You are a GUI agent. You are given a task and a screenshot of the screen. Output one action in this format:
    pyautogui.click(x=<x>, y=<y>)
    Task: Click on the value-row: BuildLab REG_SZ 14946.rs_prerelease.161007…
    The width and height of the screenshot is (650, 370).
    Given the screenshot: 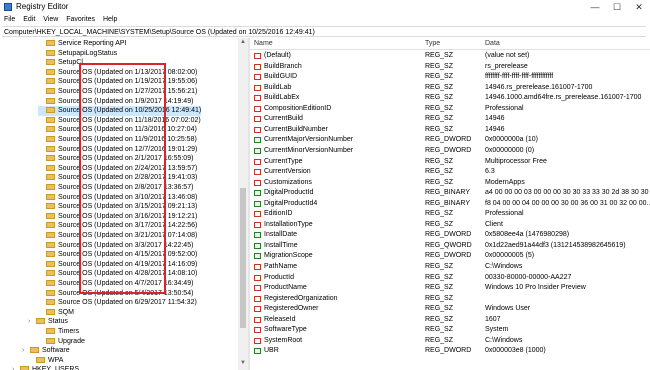 What is the action you would take?
    pyautogui.click(x=450, y=88)
    